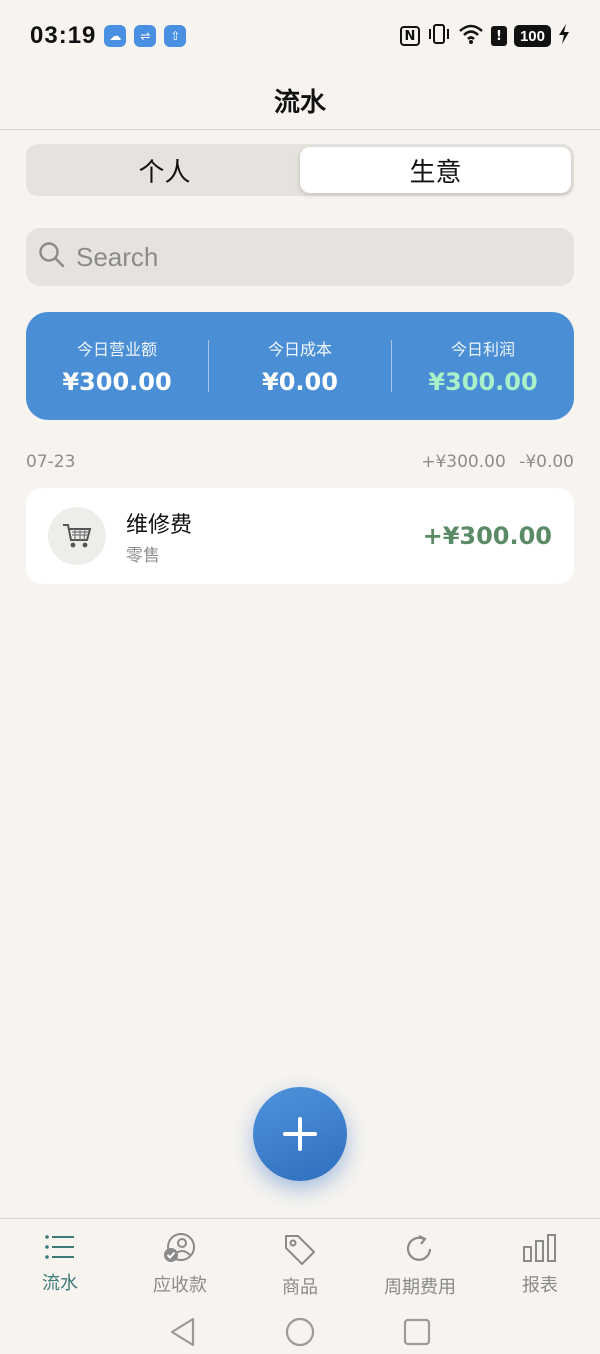 The height and width of the screenshot is (1354, 600). Describe the element at coordinates (63, 35) in the screenshot. I see `status-time: 03:19` at that location.